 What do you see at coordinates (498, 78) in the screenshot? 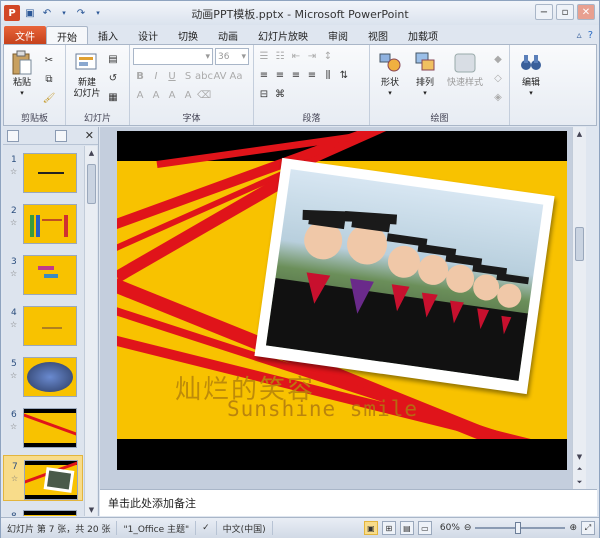
I see `shape-outline-icon: ◇` at bounding box center [498, 78].